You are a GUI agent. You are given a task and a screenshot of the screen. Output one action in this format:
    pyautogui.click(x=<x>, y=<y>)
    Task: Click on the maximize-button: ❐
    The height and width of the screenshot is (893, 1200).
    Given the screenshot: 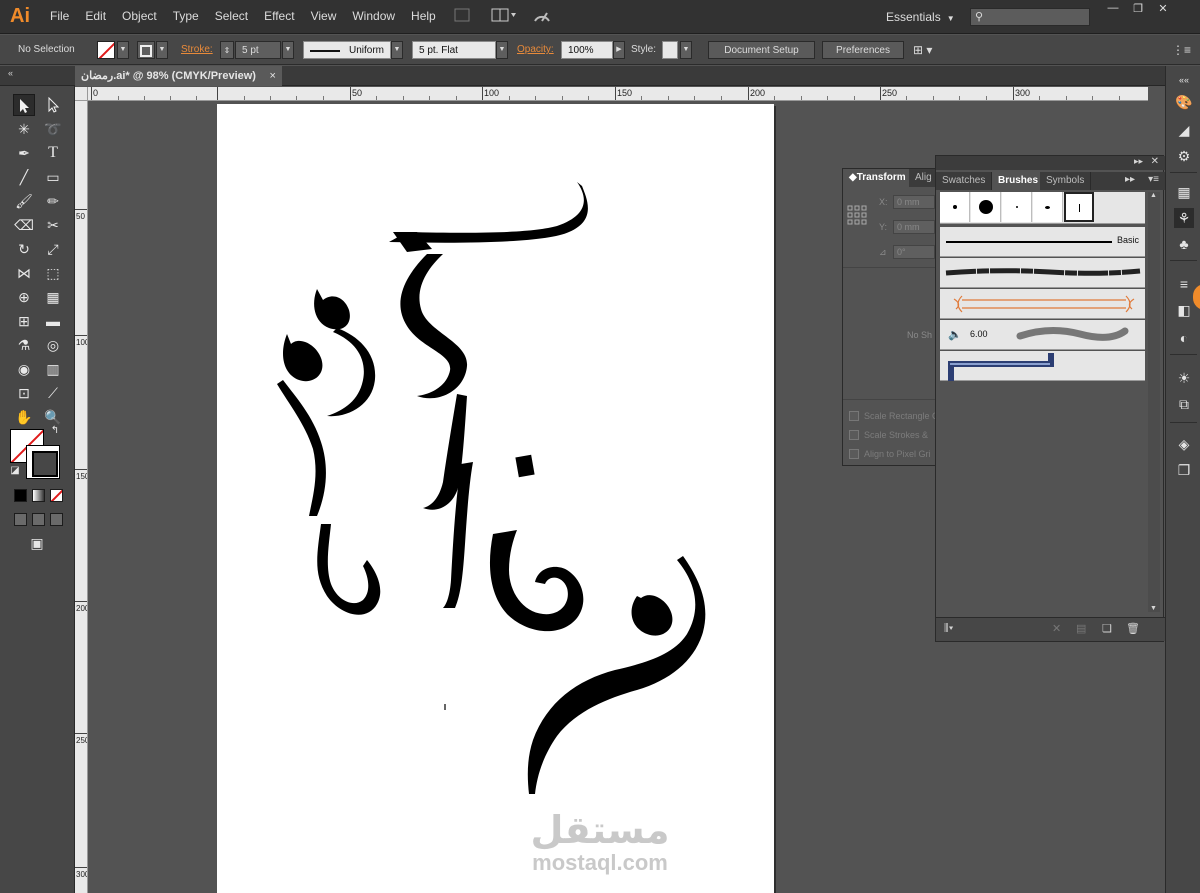 What is the action you would take?
    pyautogui.click(x=1138, y=9)
    